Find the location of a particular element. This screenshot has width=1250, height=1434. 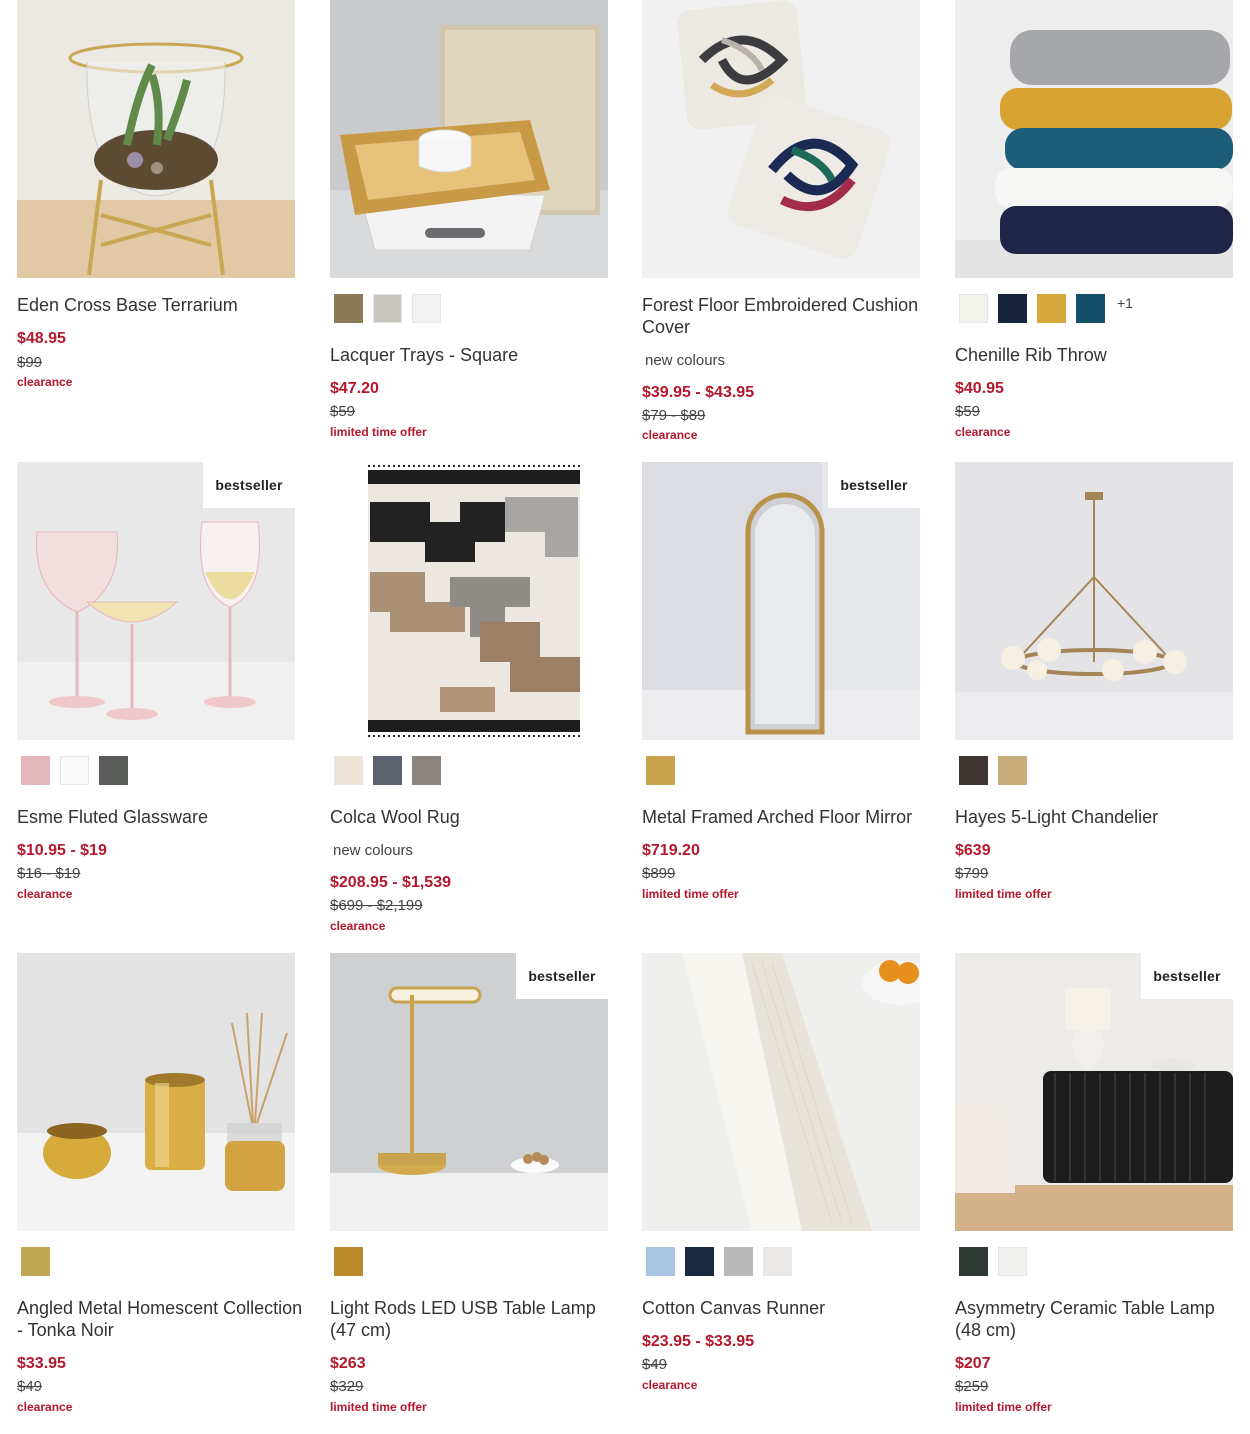

color-swatches: +1 is located at coordinates (1046, 308).